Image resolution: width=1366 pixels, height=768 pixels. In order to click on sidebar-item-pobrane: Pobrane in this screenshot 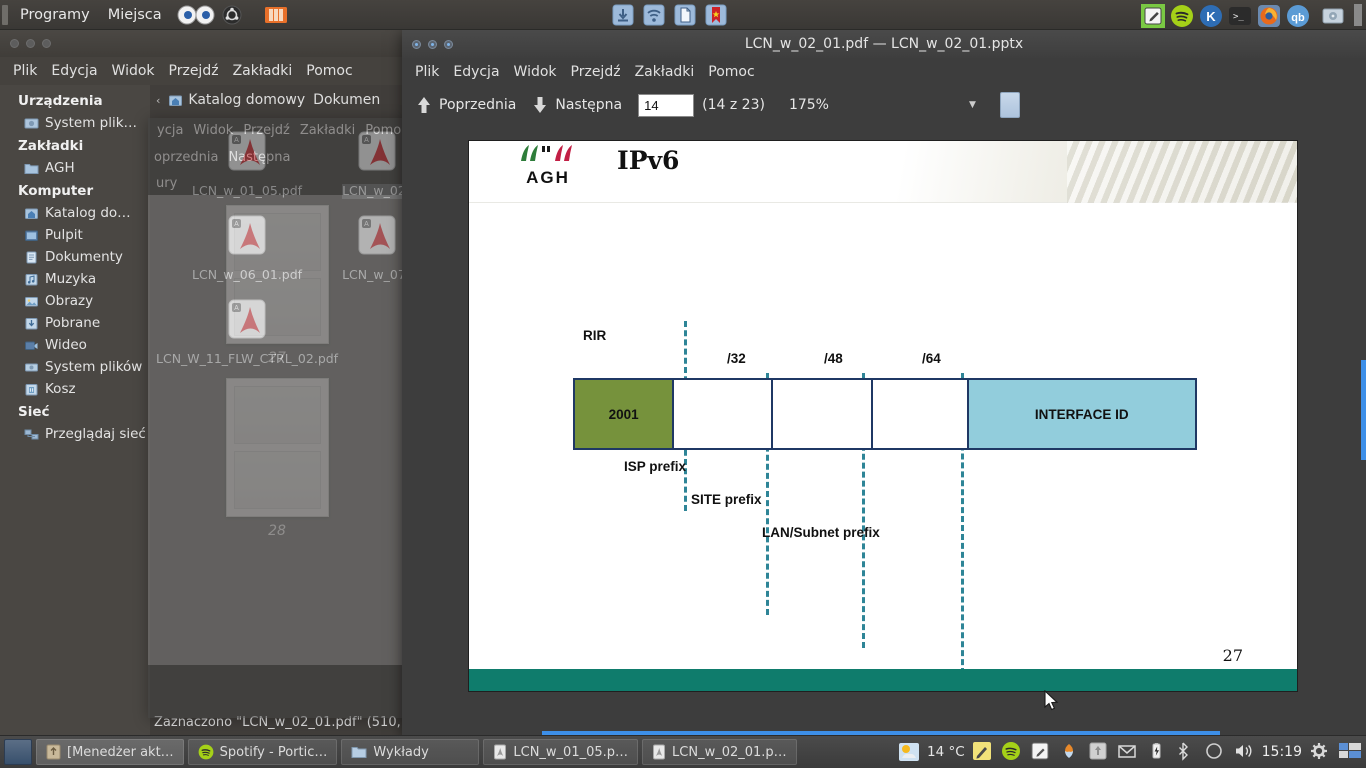, I will do `click(75, 323)`.